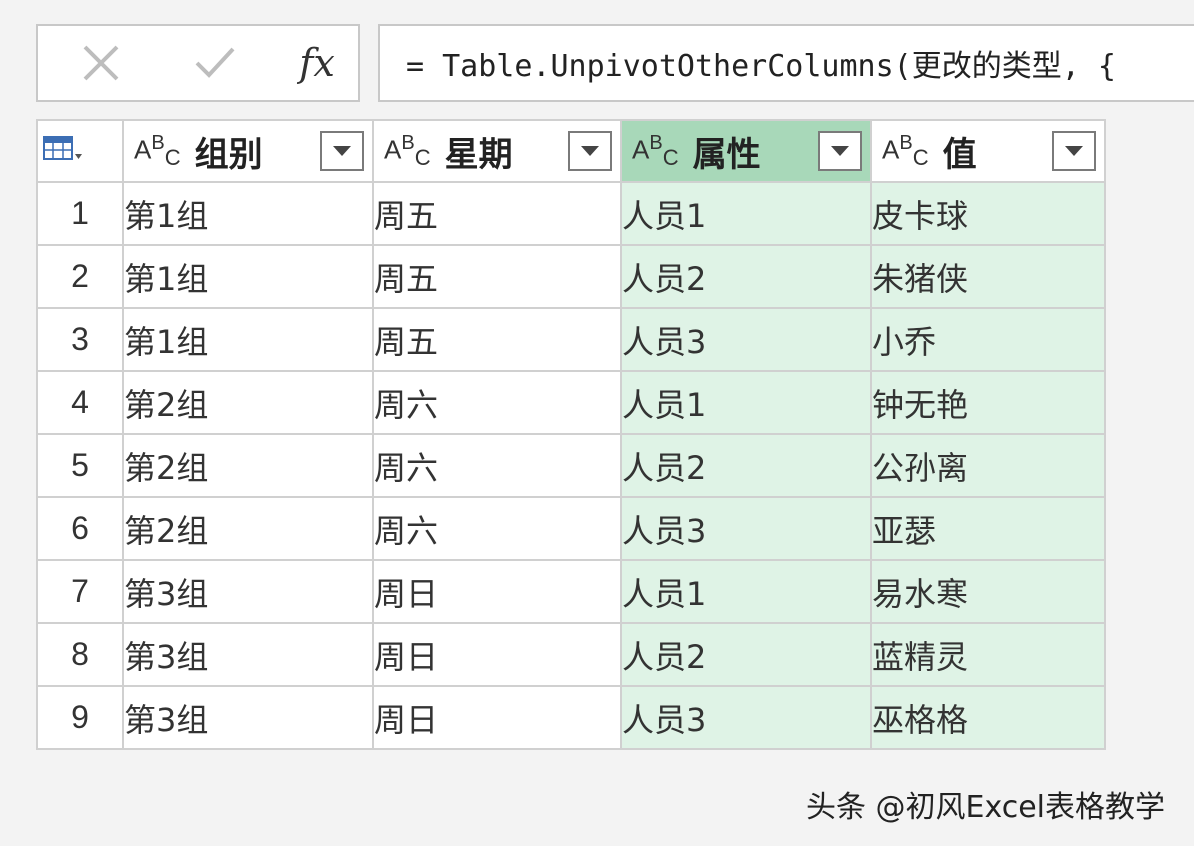  What do you see at coordinates (80, 528) in the screenshot?
I see `row-number: 6` at bounding box center [80, 528].